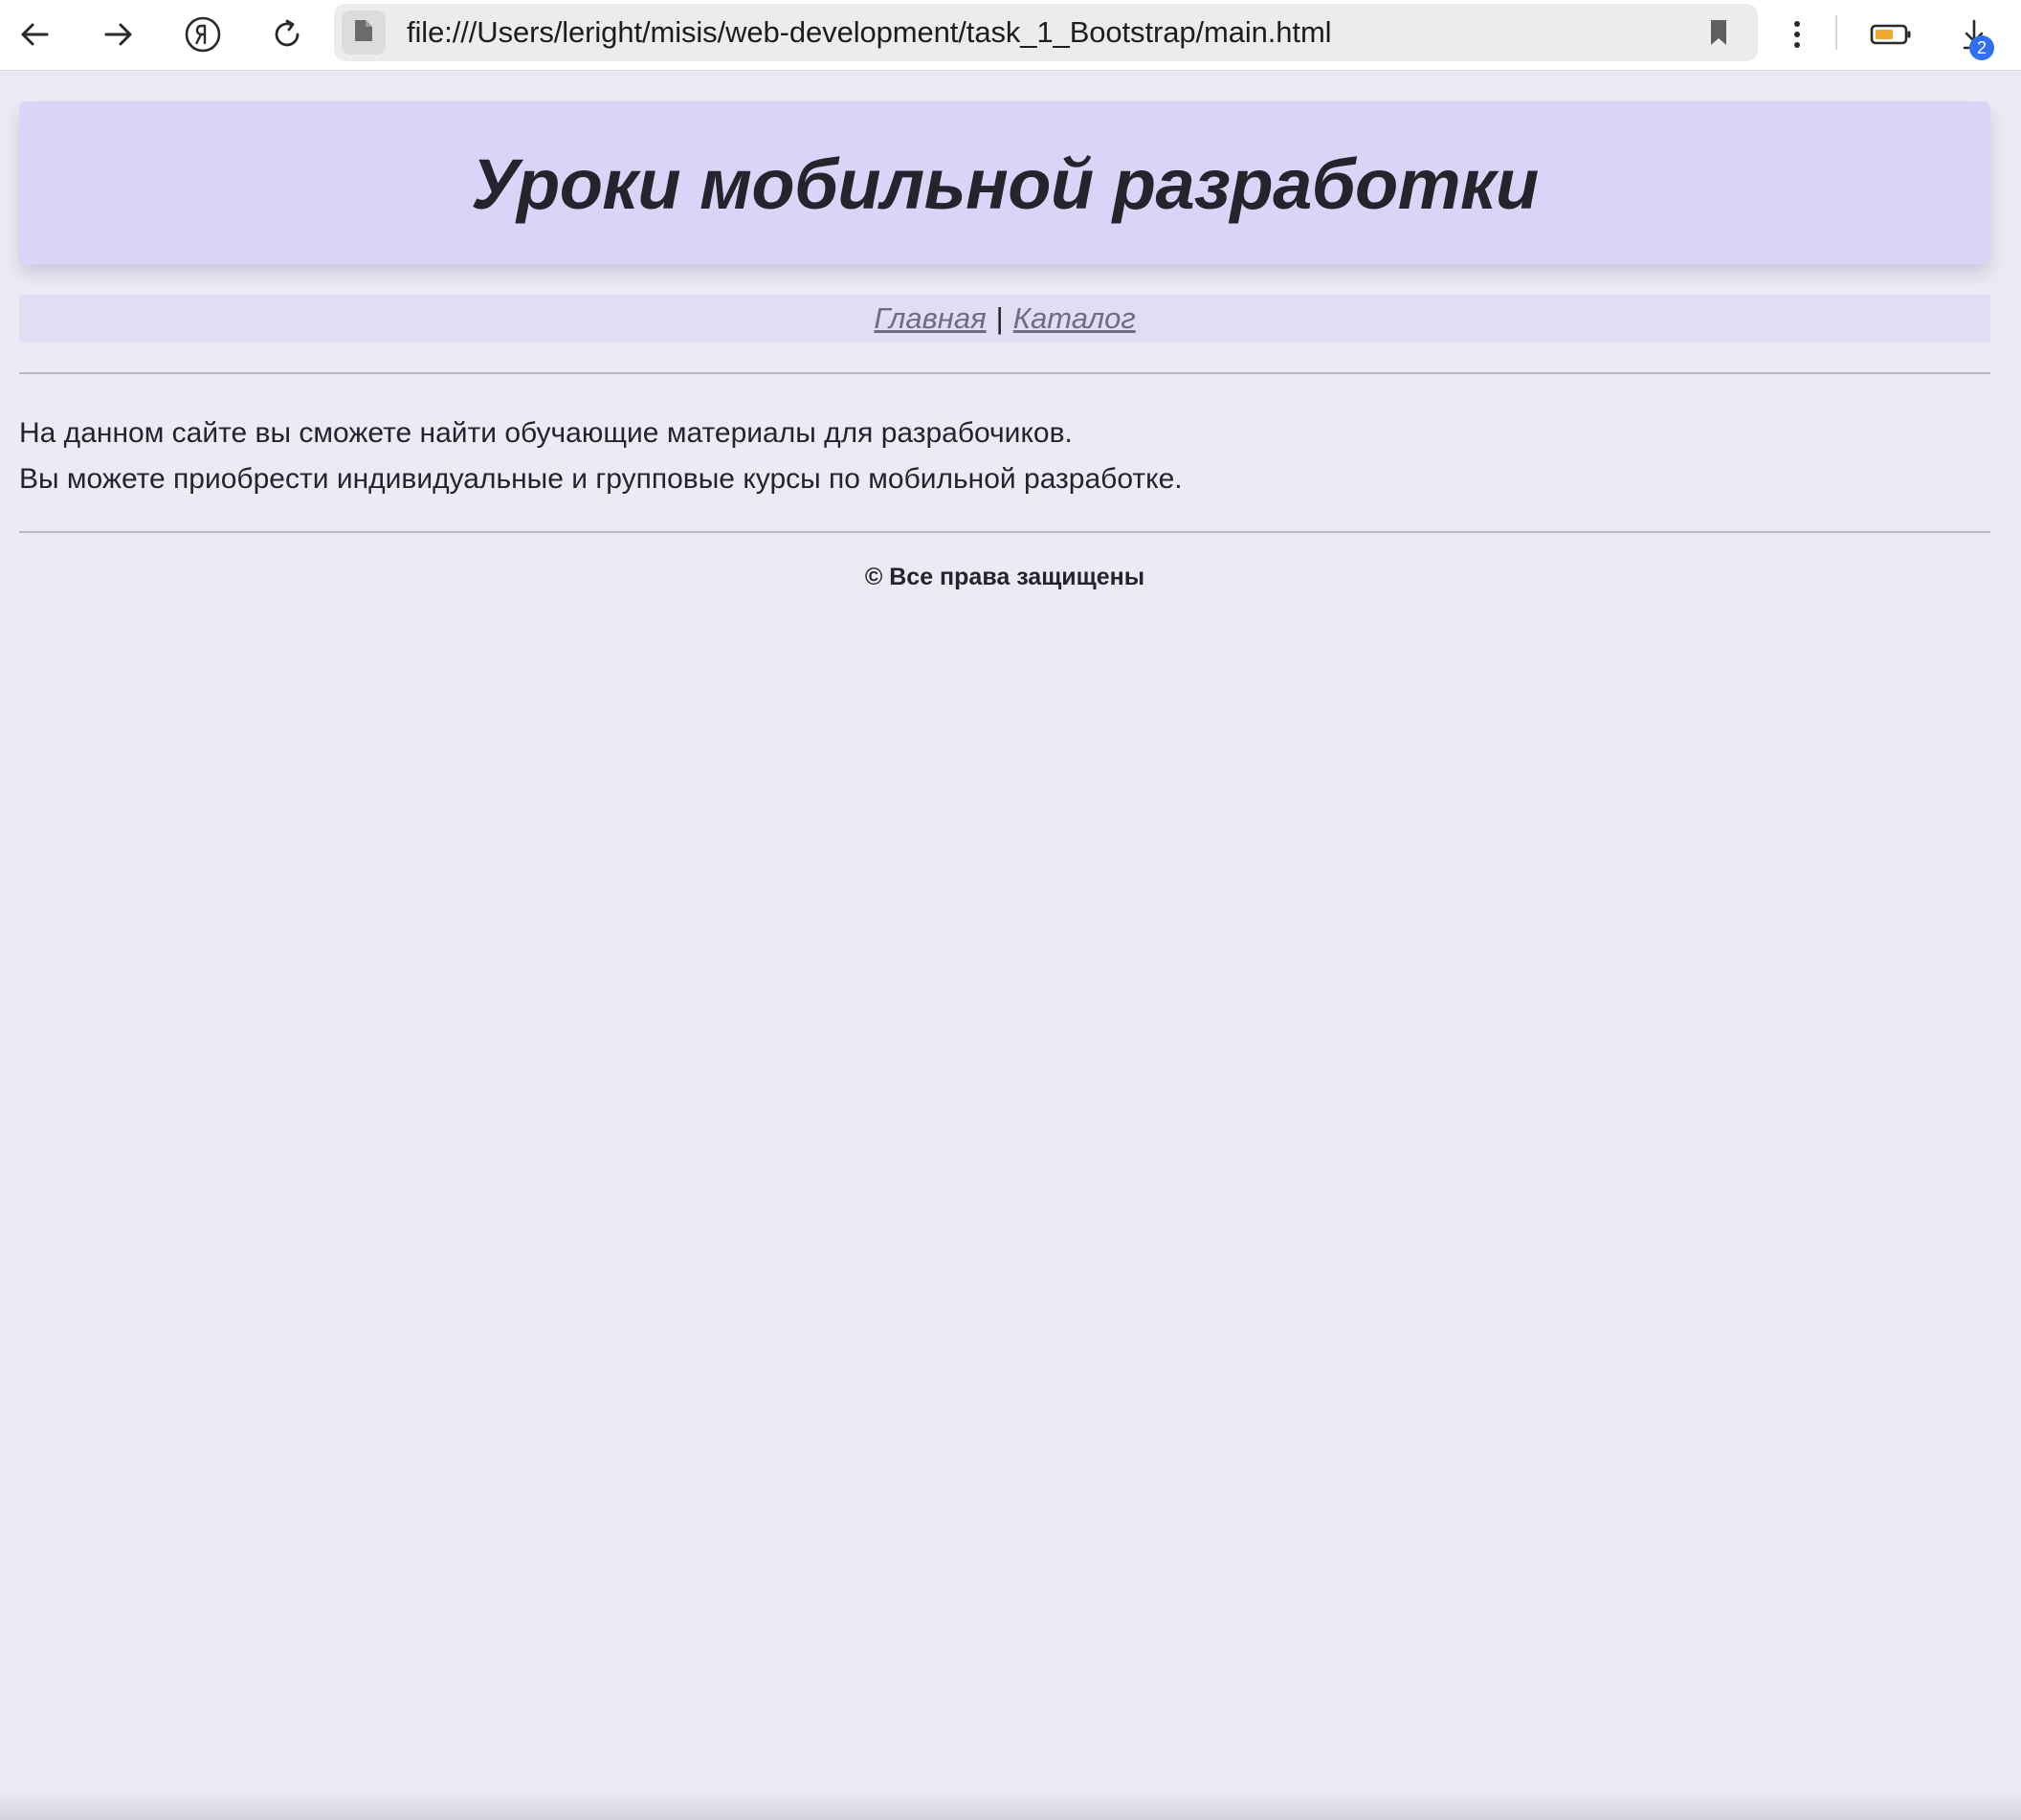 Image resolution: width=2021 pixels, height=1820 pixels. Describe the element at coordinates (930, 319) in the screenshot. I see `nav-link-home: Главная` at that location.